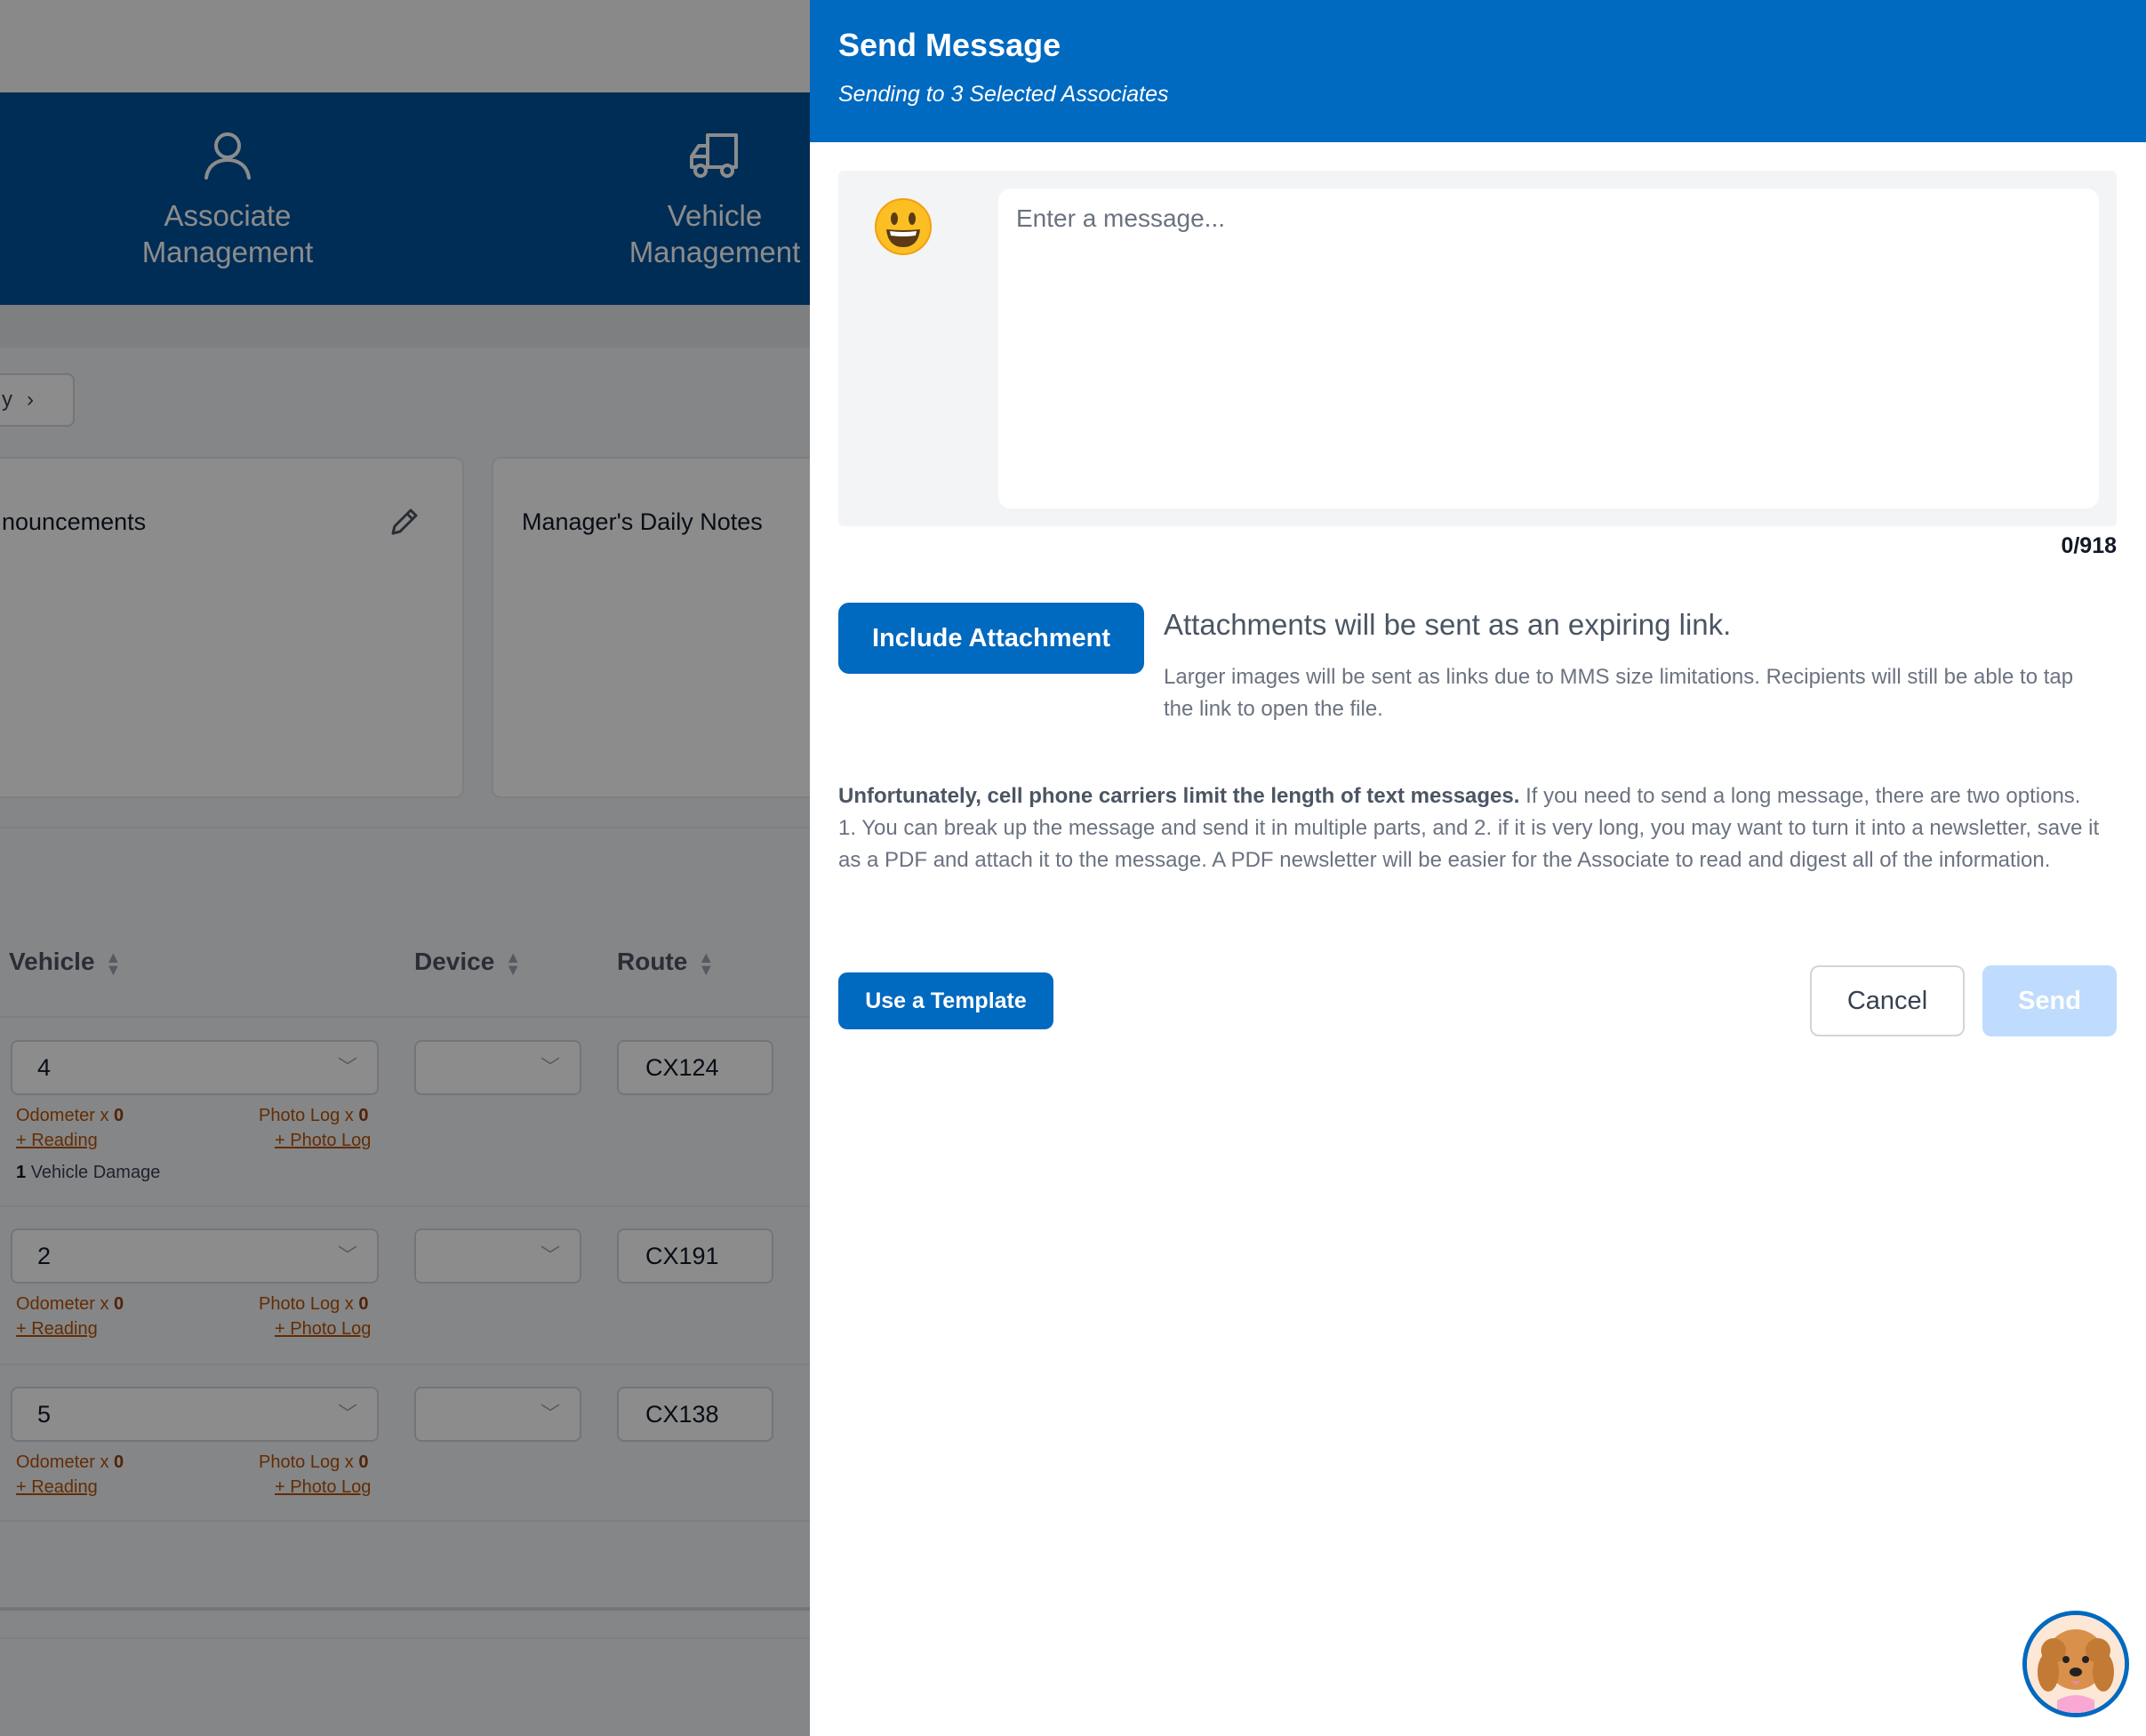 Image resolution: width=2146 pixels, height=1736 pixels. I want to click on drawer-subtitle: Sending to 3 Selected Associates, so click(1003, 94).